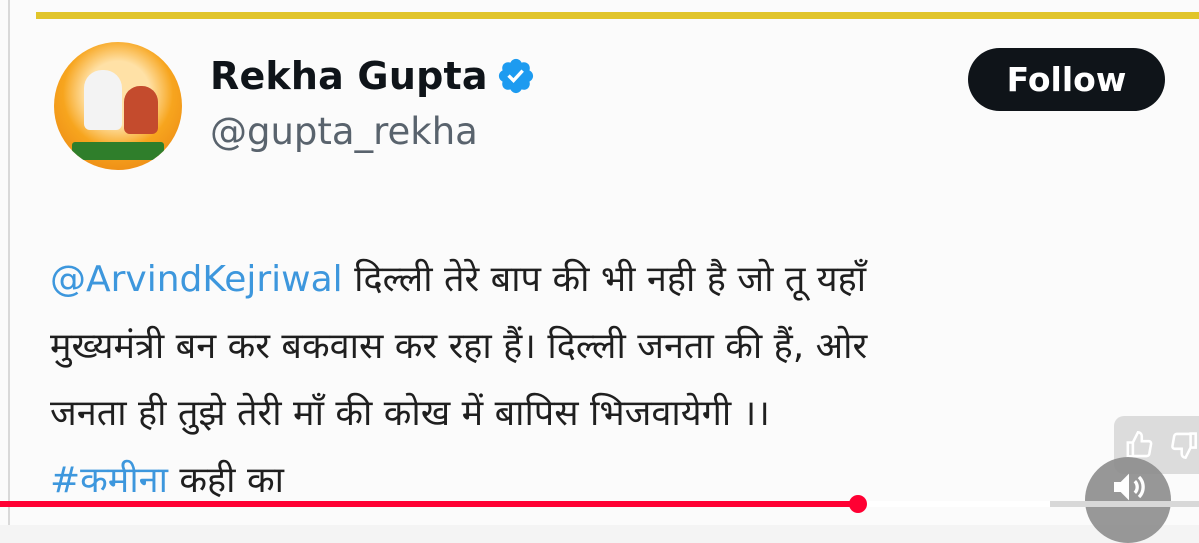 The image size is (1199, 543). I want to click on avatar-banner, so click(118, 151).